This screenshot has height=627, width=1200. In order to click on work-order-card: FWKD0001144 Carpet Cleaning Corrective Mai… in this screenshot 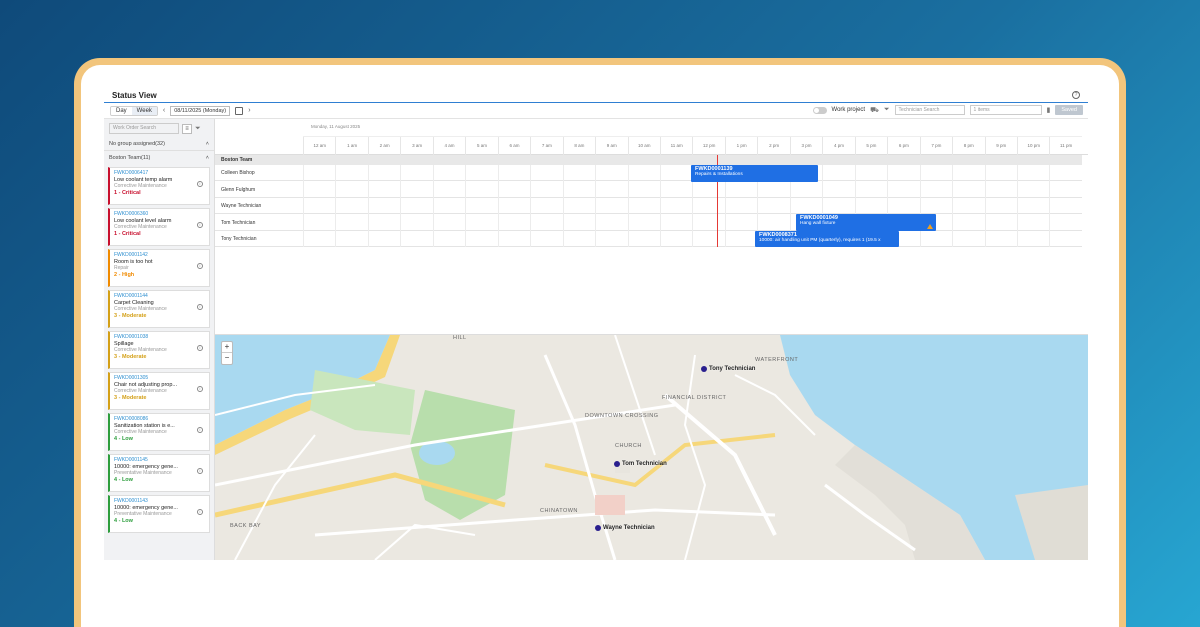, I will do `click(159, 309)`.